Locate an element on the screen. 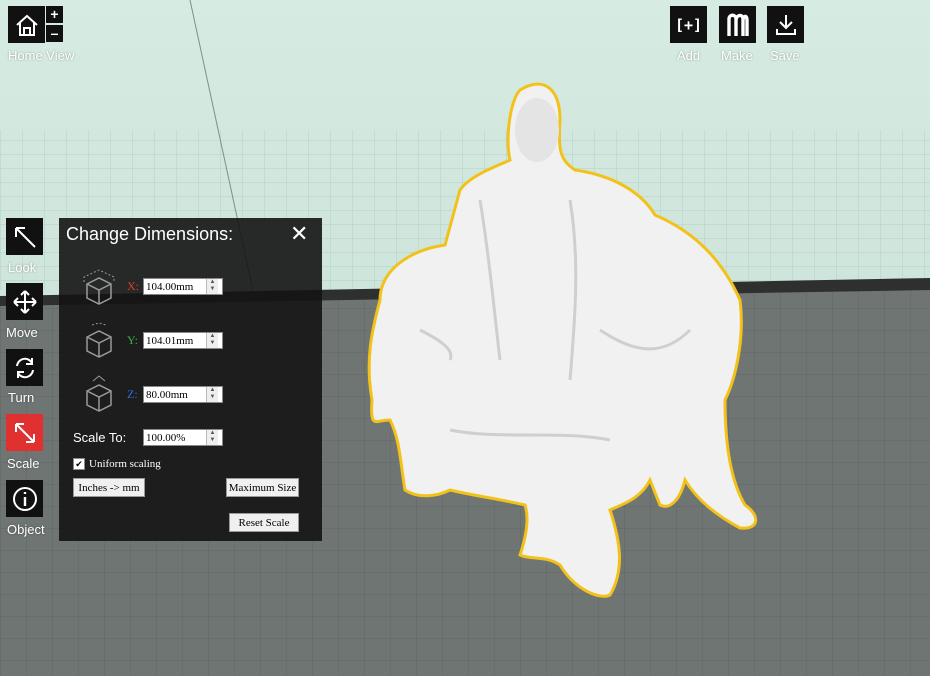  look-button is located at coordinates (24, 236).